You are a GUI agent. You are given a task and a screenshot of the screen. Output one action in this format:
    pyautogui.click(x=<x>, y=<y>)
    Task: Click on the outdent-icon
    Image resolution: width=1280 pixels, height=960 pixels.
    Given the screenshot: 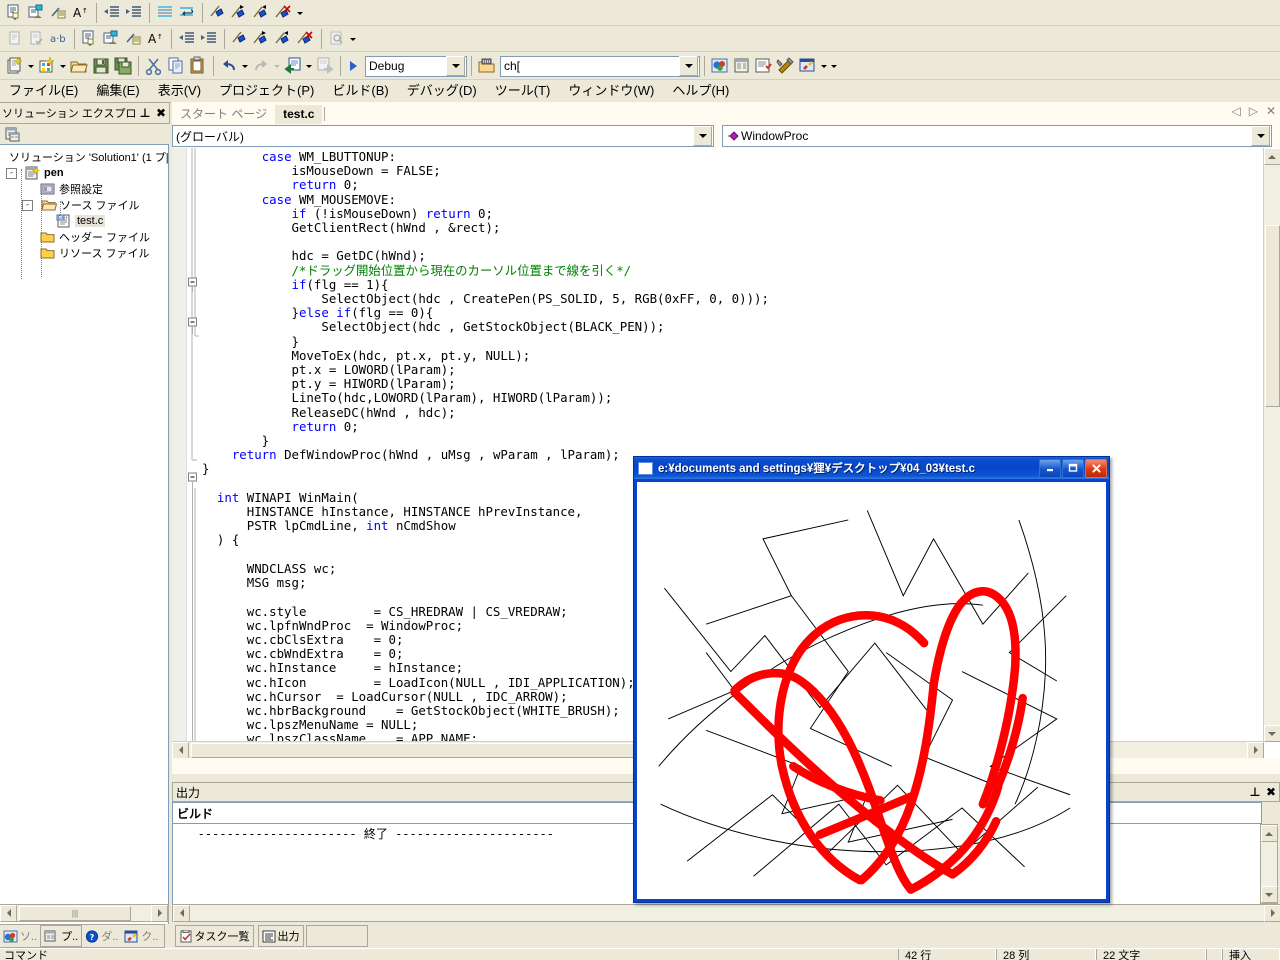 What is the action you would take?
    pyautogui.click(x=112, y=13)
    